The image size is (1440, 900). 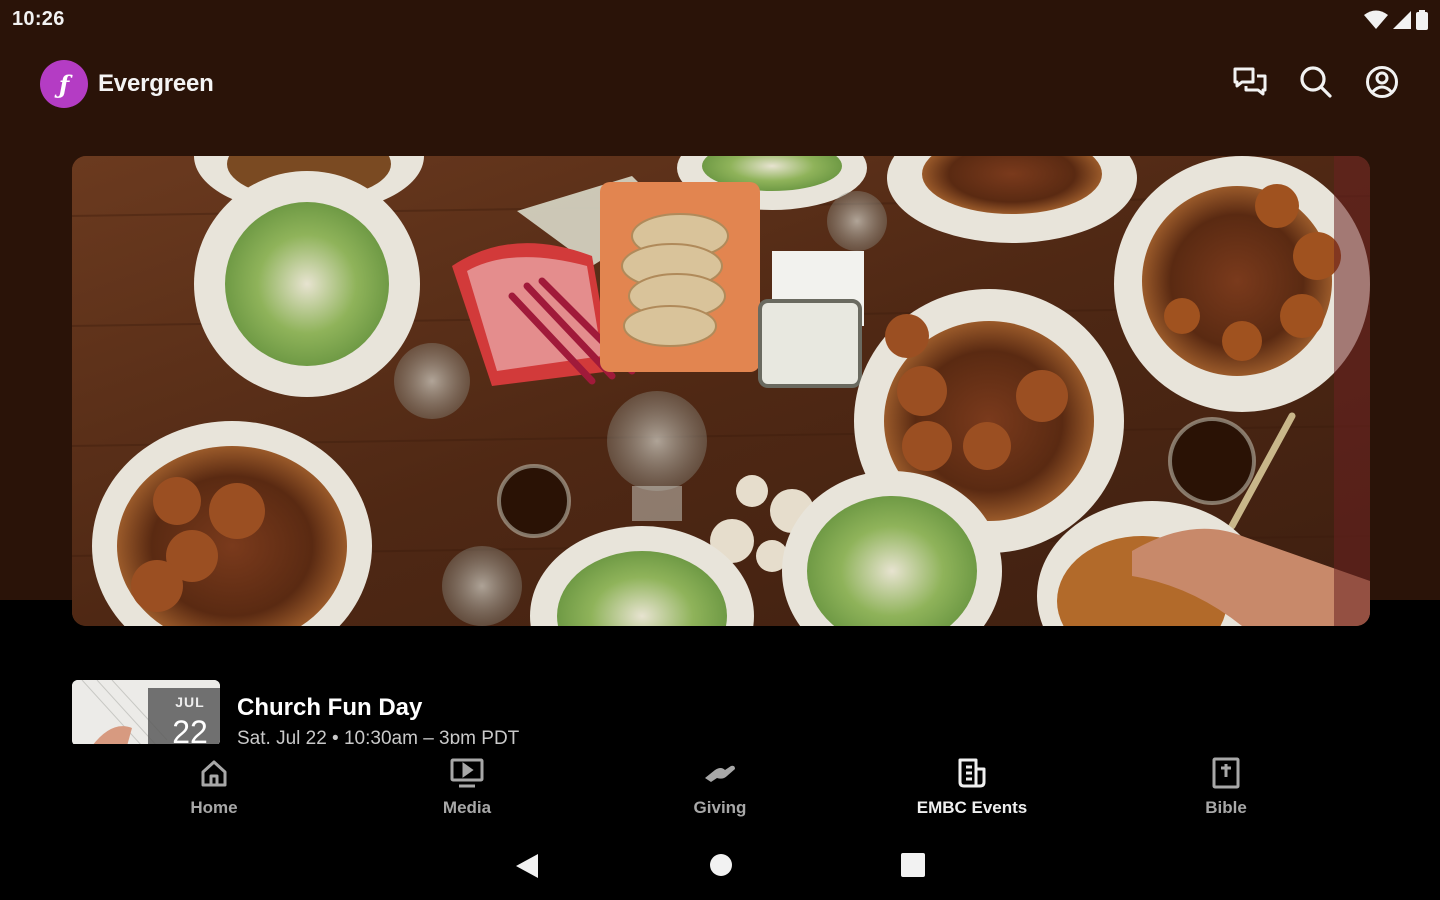 What do you see at coordinates (1226, 807) in the screenshot?
I see `nav-label-bible: Bible` at bounding box center [1226, 807].